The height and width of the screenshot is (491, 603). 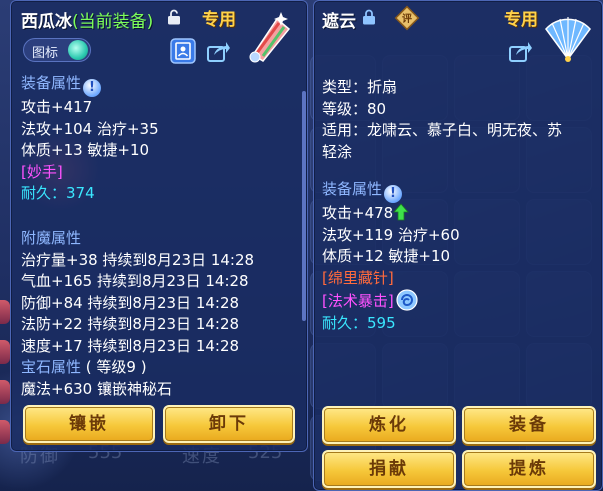 I want to click on enchant-line: 气血+165 持续到8月23日 14:28, so click(x=135, y=281).